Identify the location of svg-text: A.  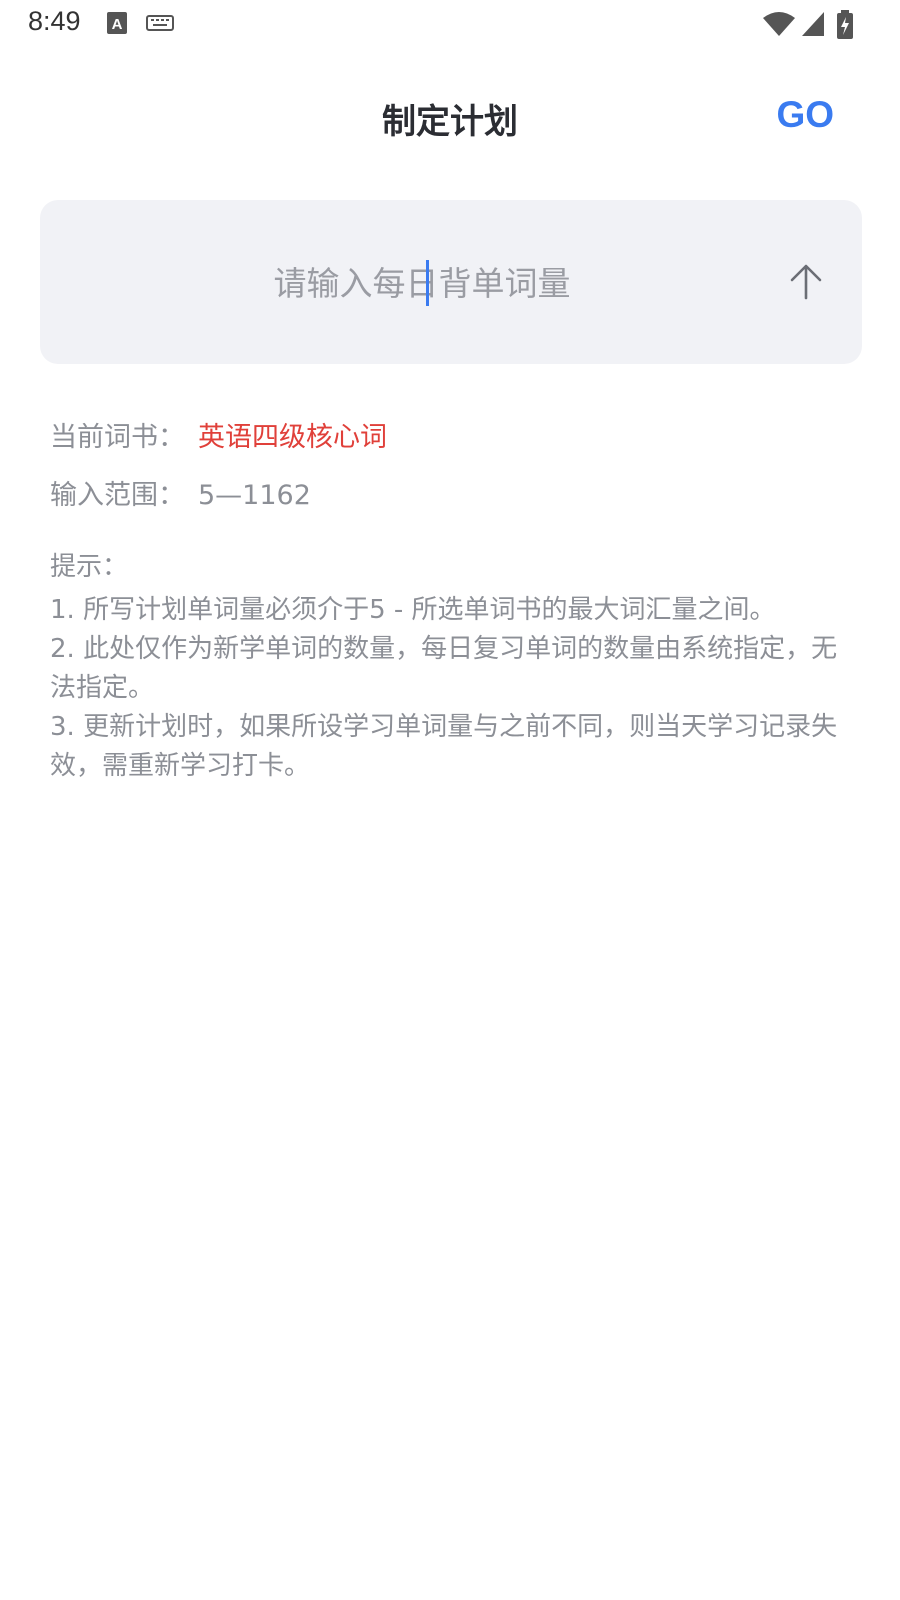
(117, 24).